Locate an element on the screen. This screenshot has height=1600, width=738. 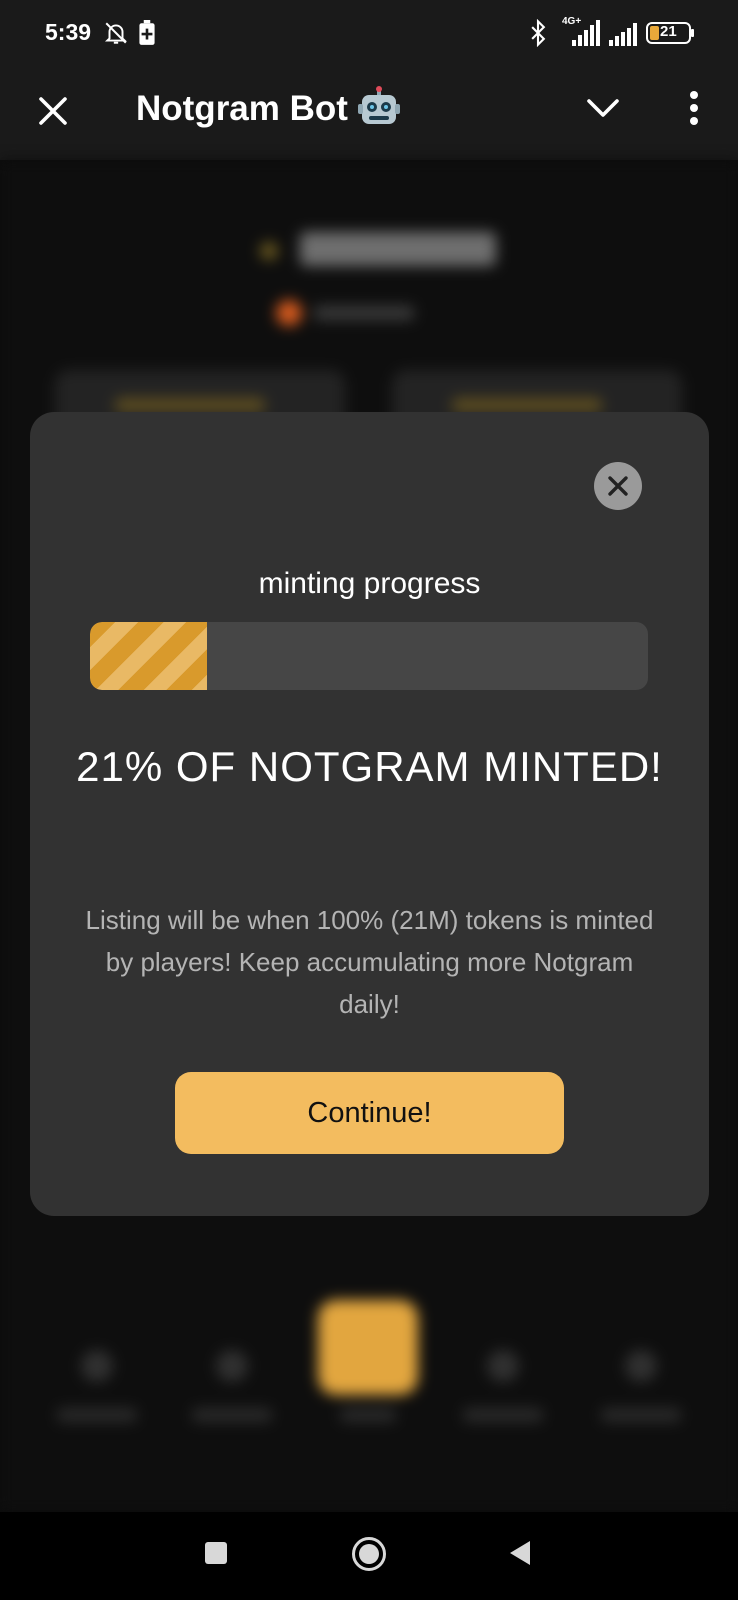
home-icon is located at coordinates (369, 1554).